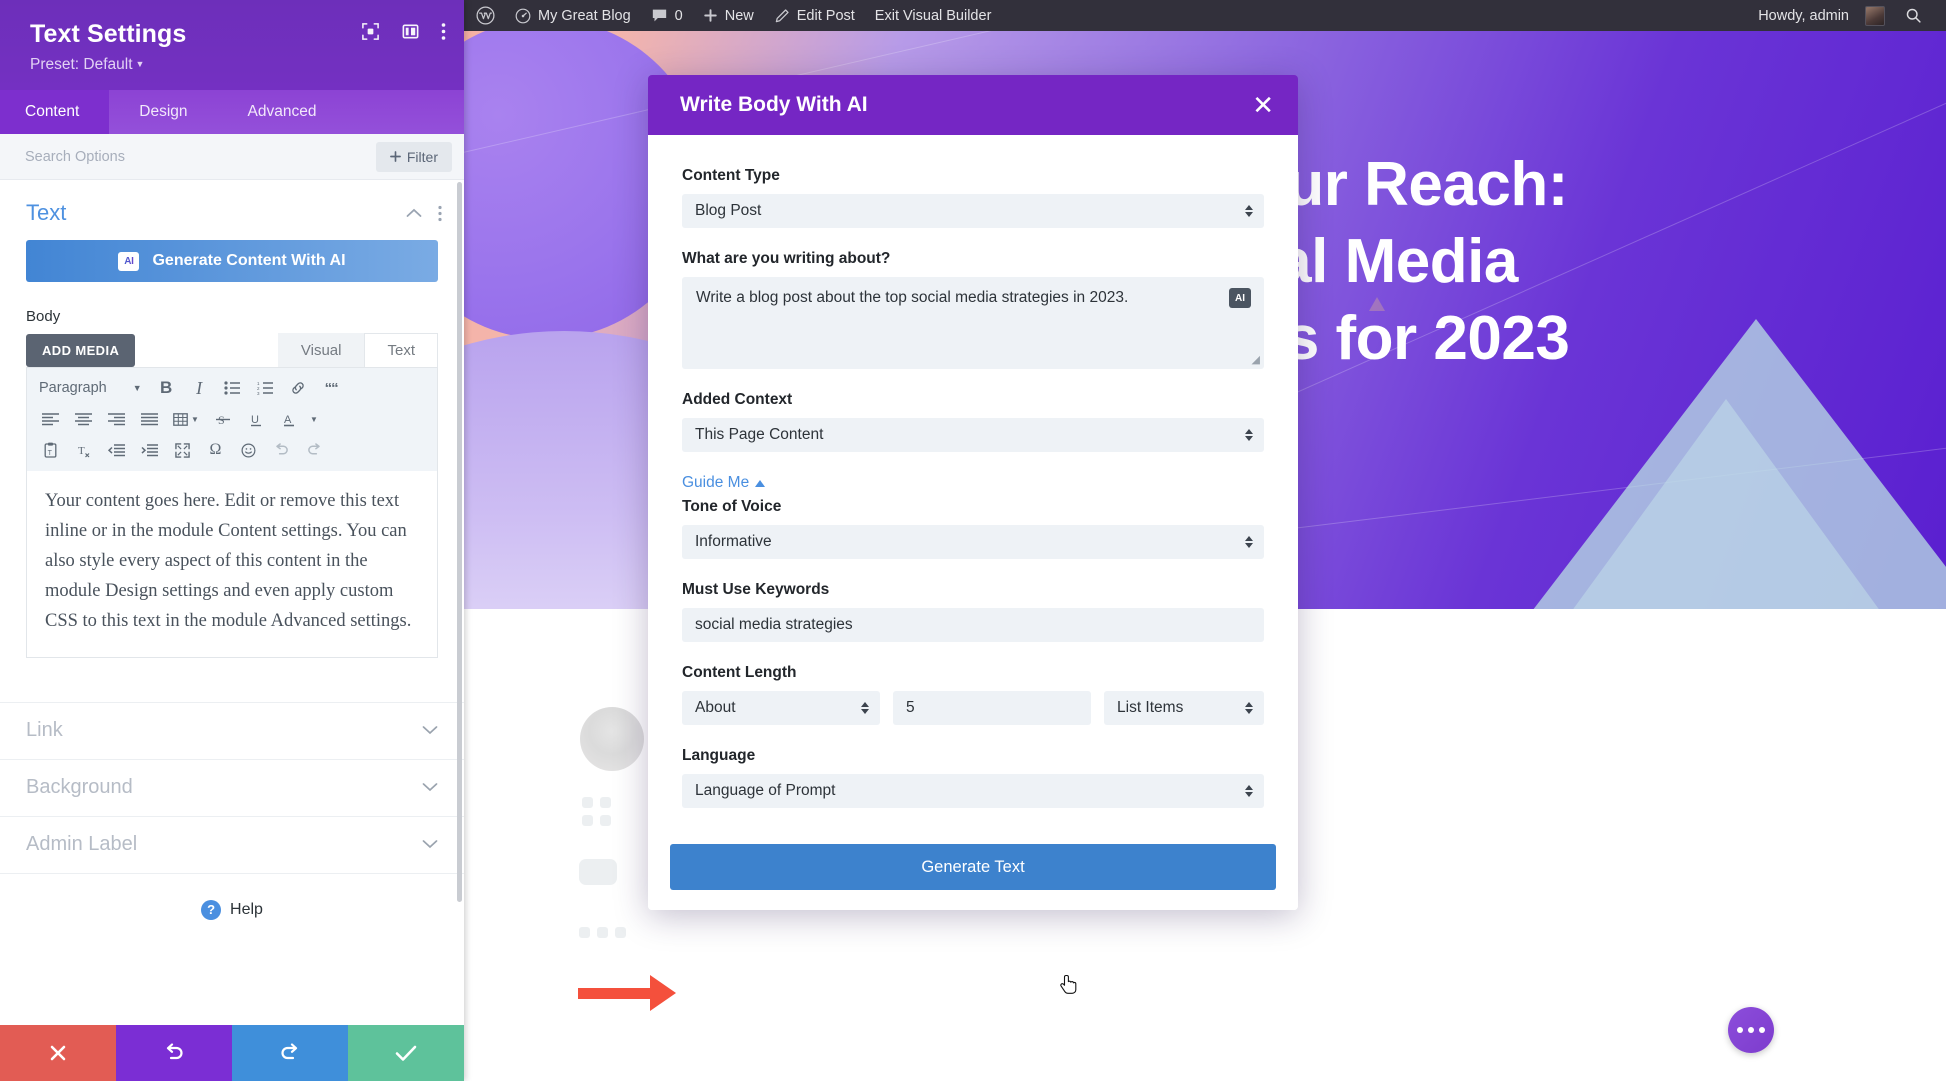 The width and height of the screenshot is (1946, 1081). Describe the element at coordinates (116, 450) in the screenshot. I see `outdent-icon` at that location.